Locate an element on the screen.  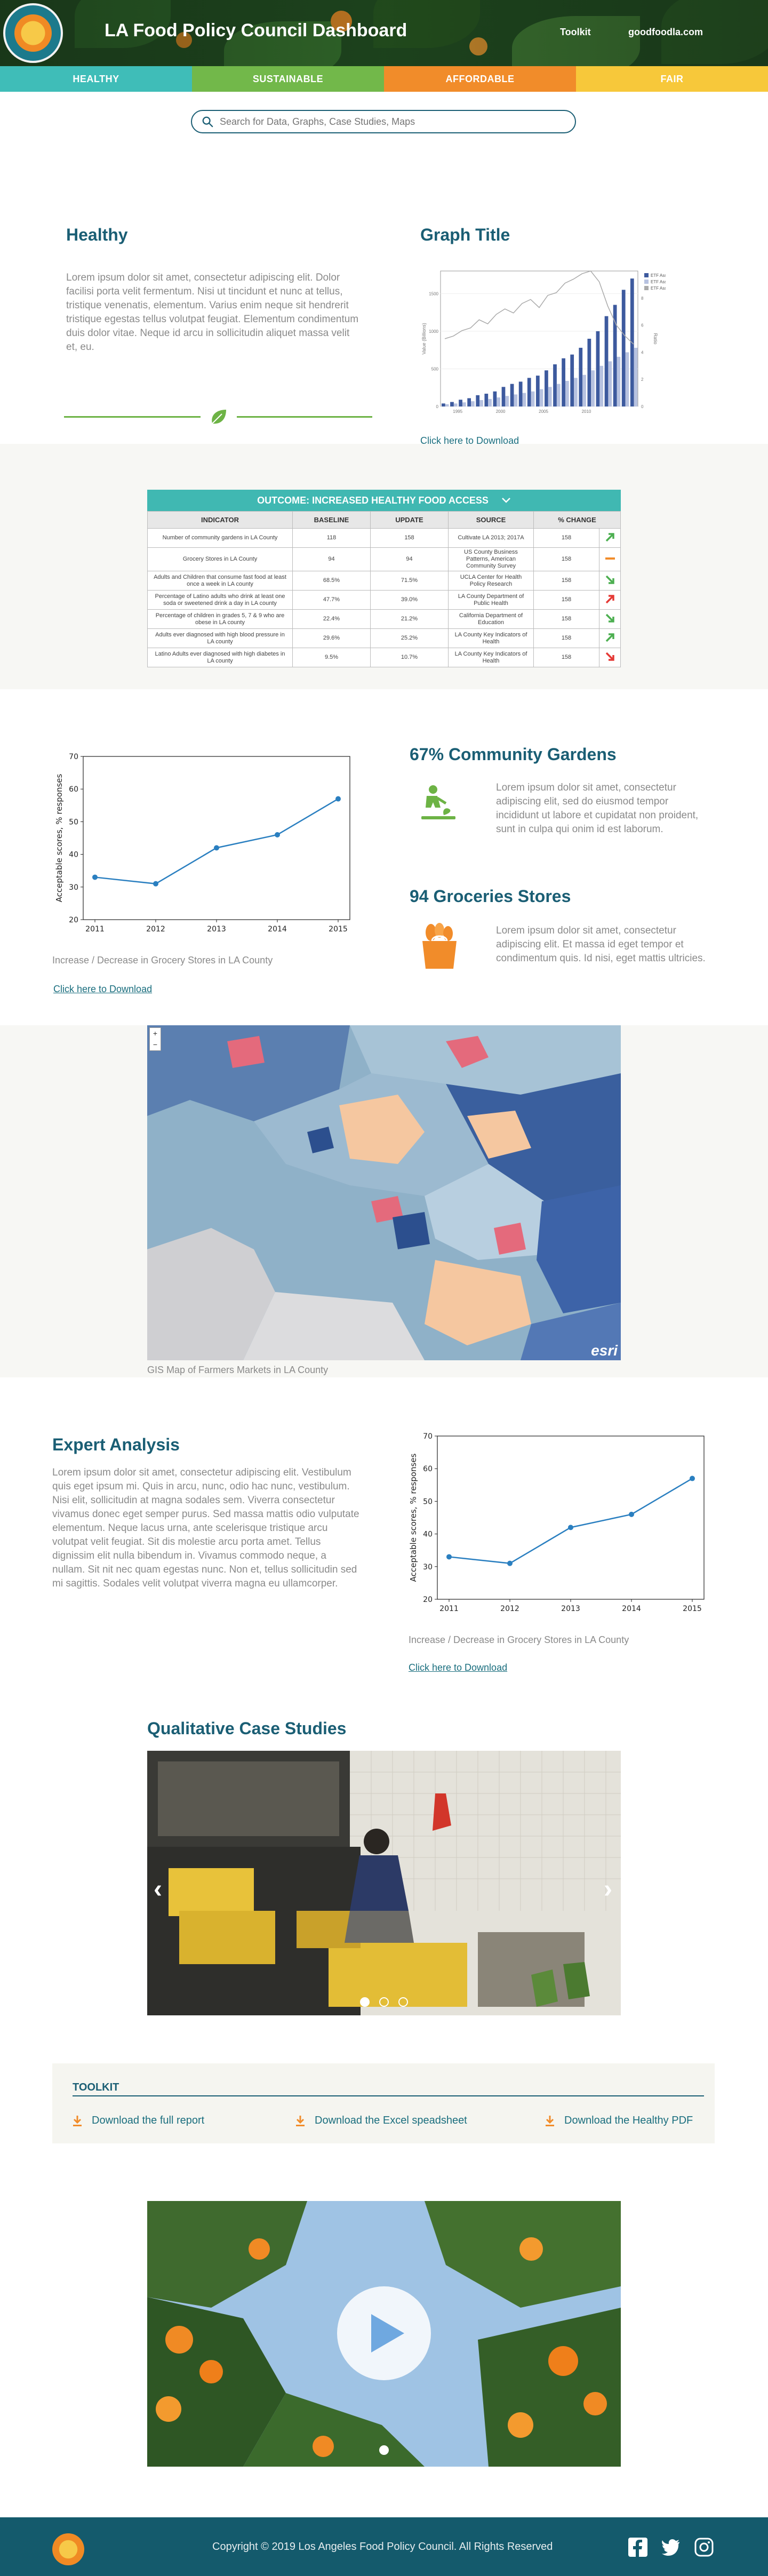
zoom-in-button: + is located at coordinates (155, 1033).